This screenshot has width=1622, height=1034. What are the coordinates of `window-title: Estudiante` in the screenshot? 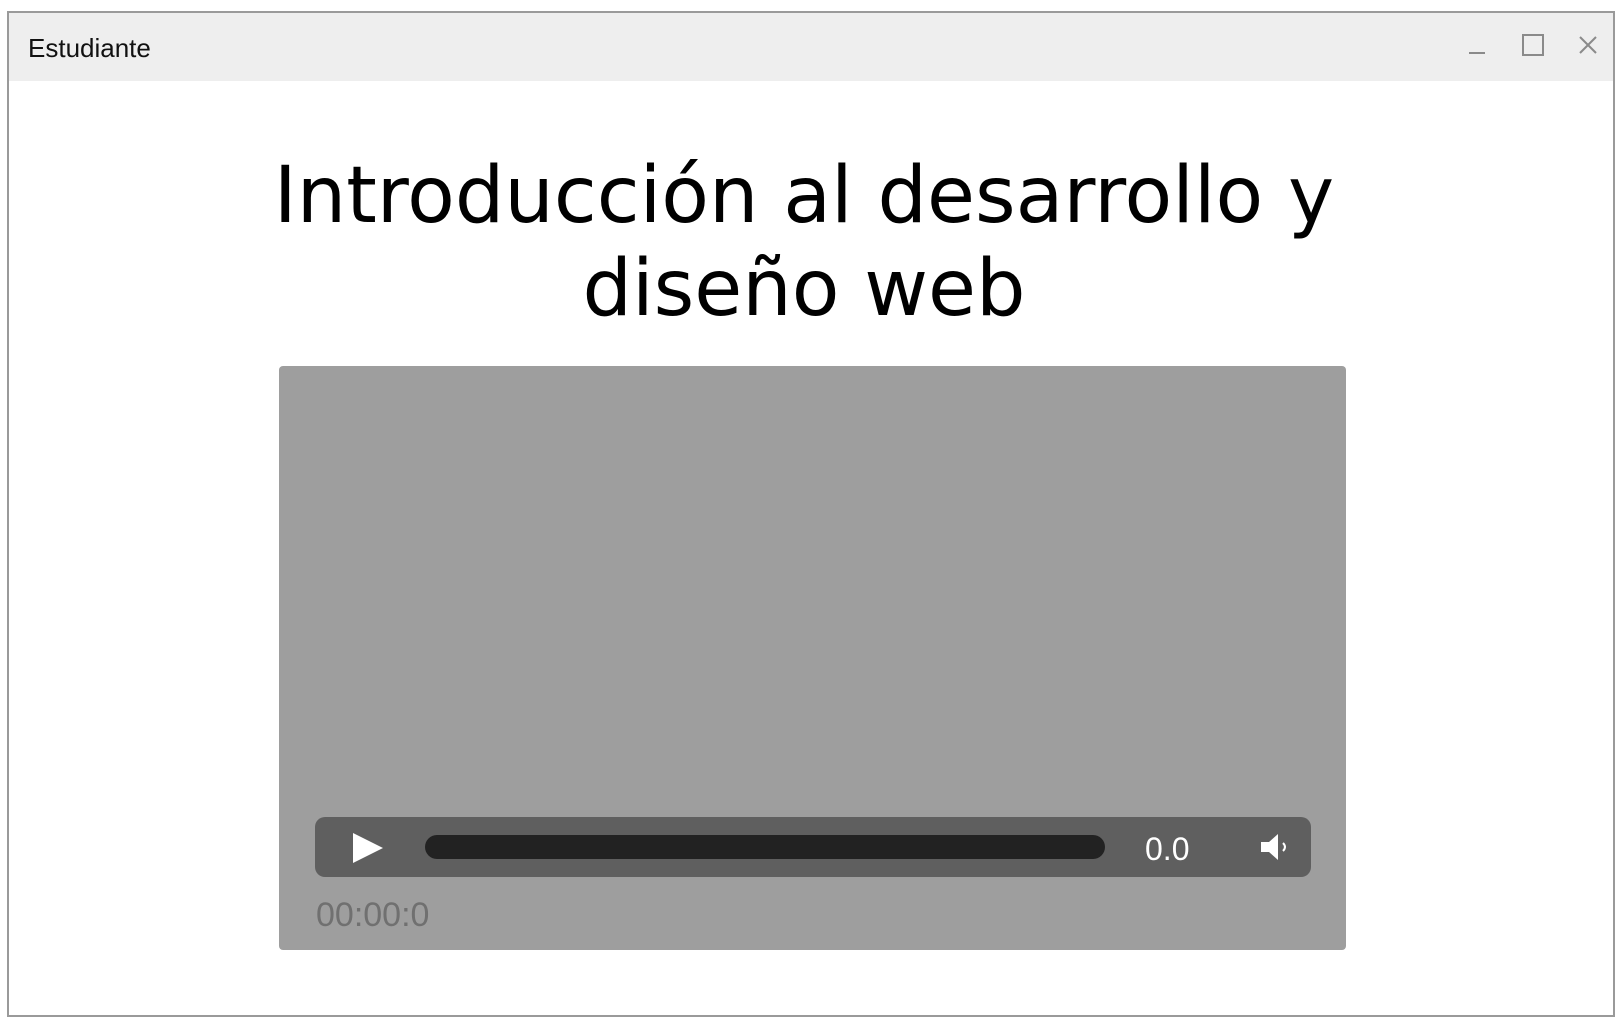 It's located at (89, 48).